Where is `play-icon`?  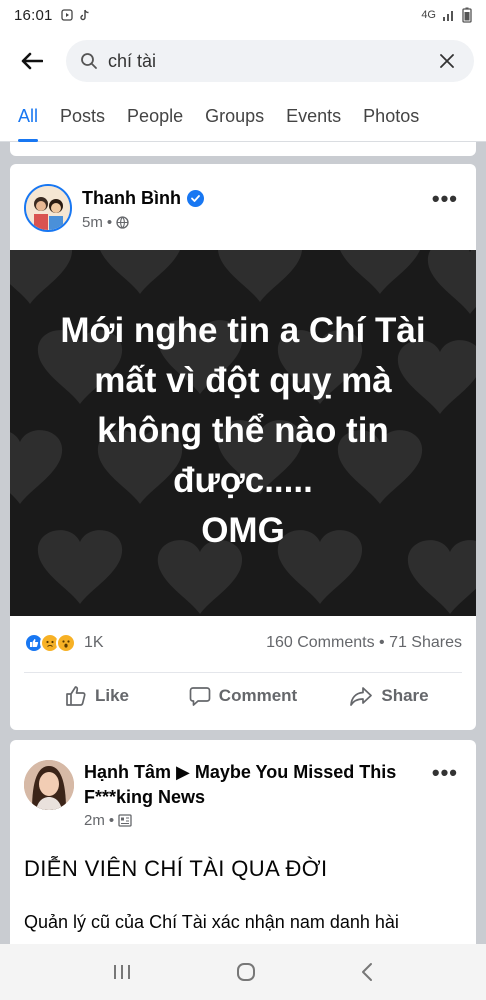
play-icon is located at coordinates (66, 15).